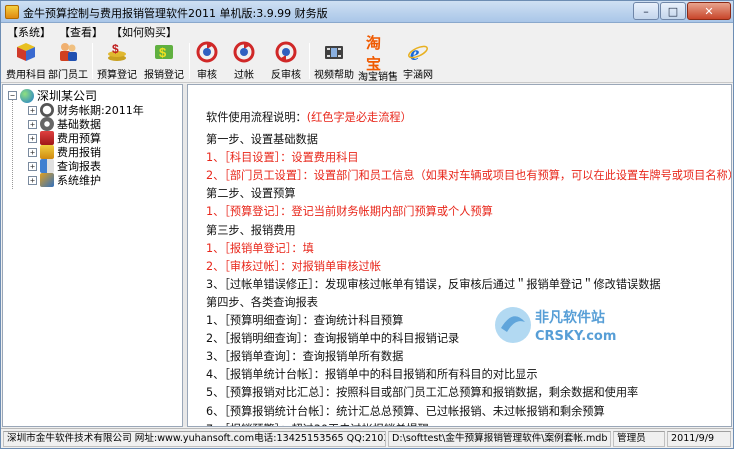  Describe the element at coordinates (418, 52) in the screenshot. I see `ie-icon: e` at that location.